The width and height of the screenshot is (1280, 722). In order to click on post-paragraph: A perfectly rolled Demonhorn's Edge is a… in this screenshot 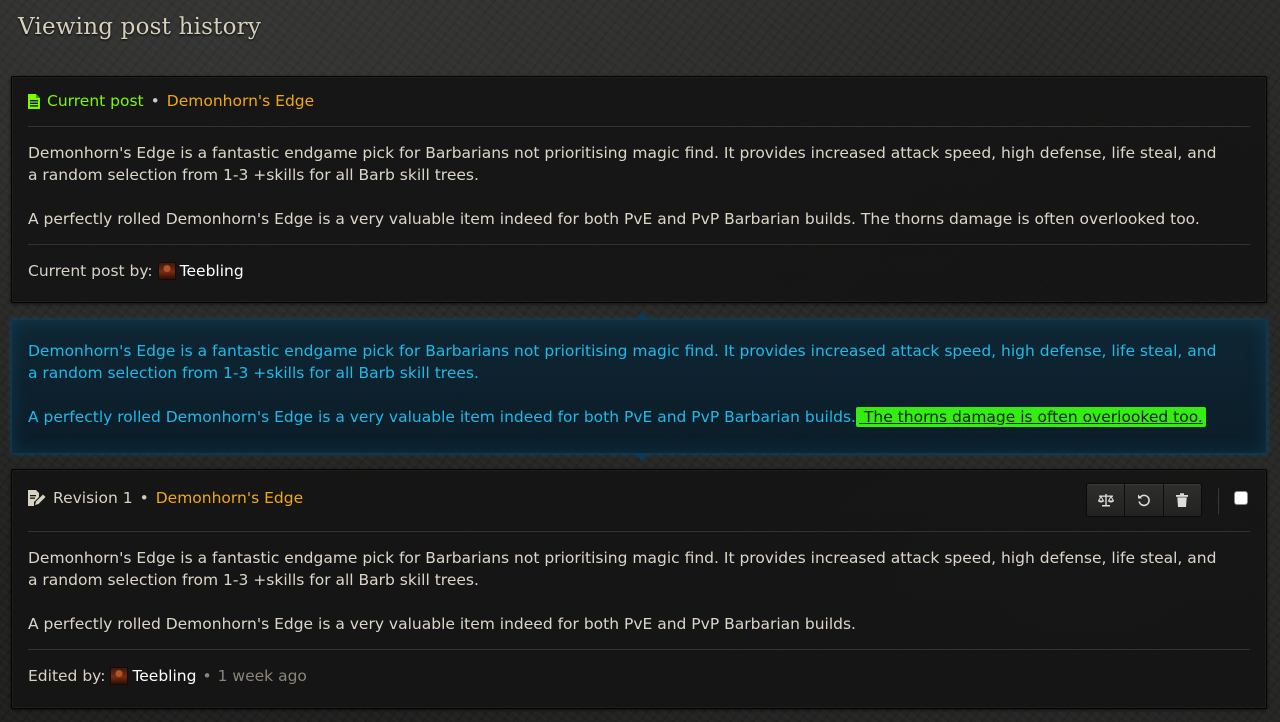, I will do `click(614, 219)`.